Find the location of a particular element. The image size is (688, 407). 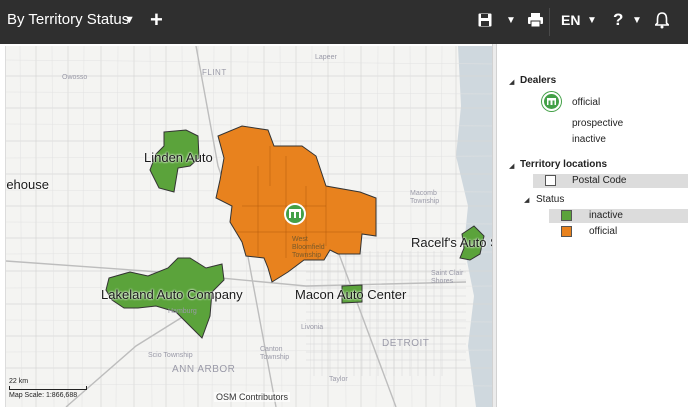

map-place-detroit: DETROIT is located at coordinates (406, 343).